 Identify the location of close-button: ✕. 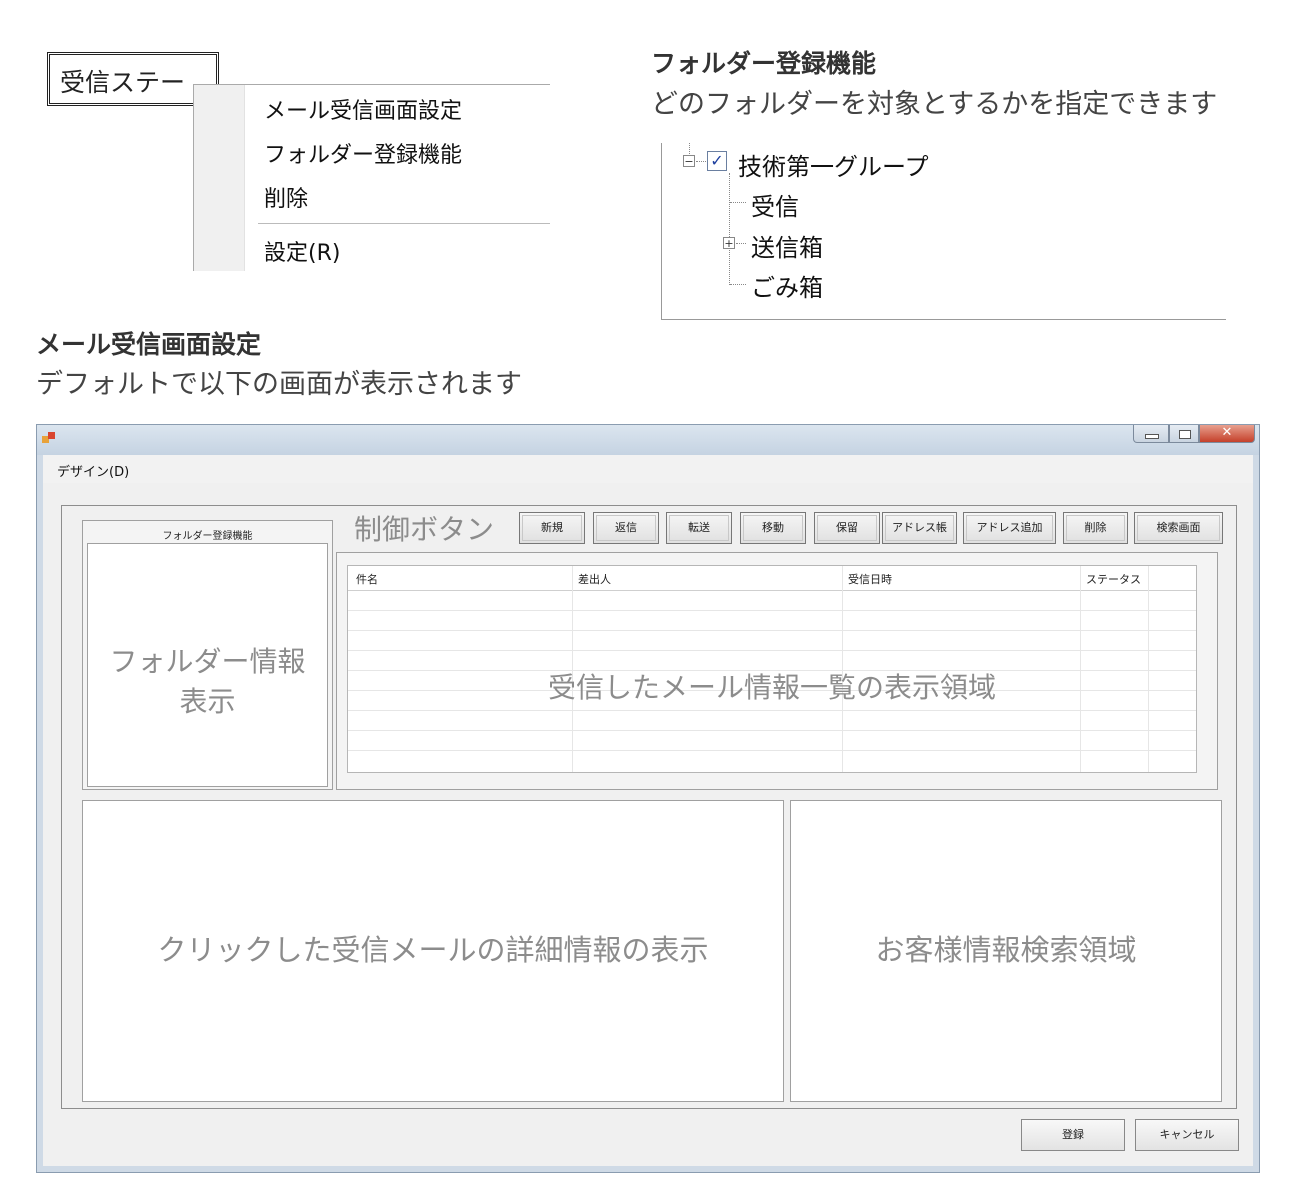
(1227, 434).